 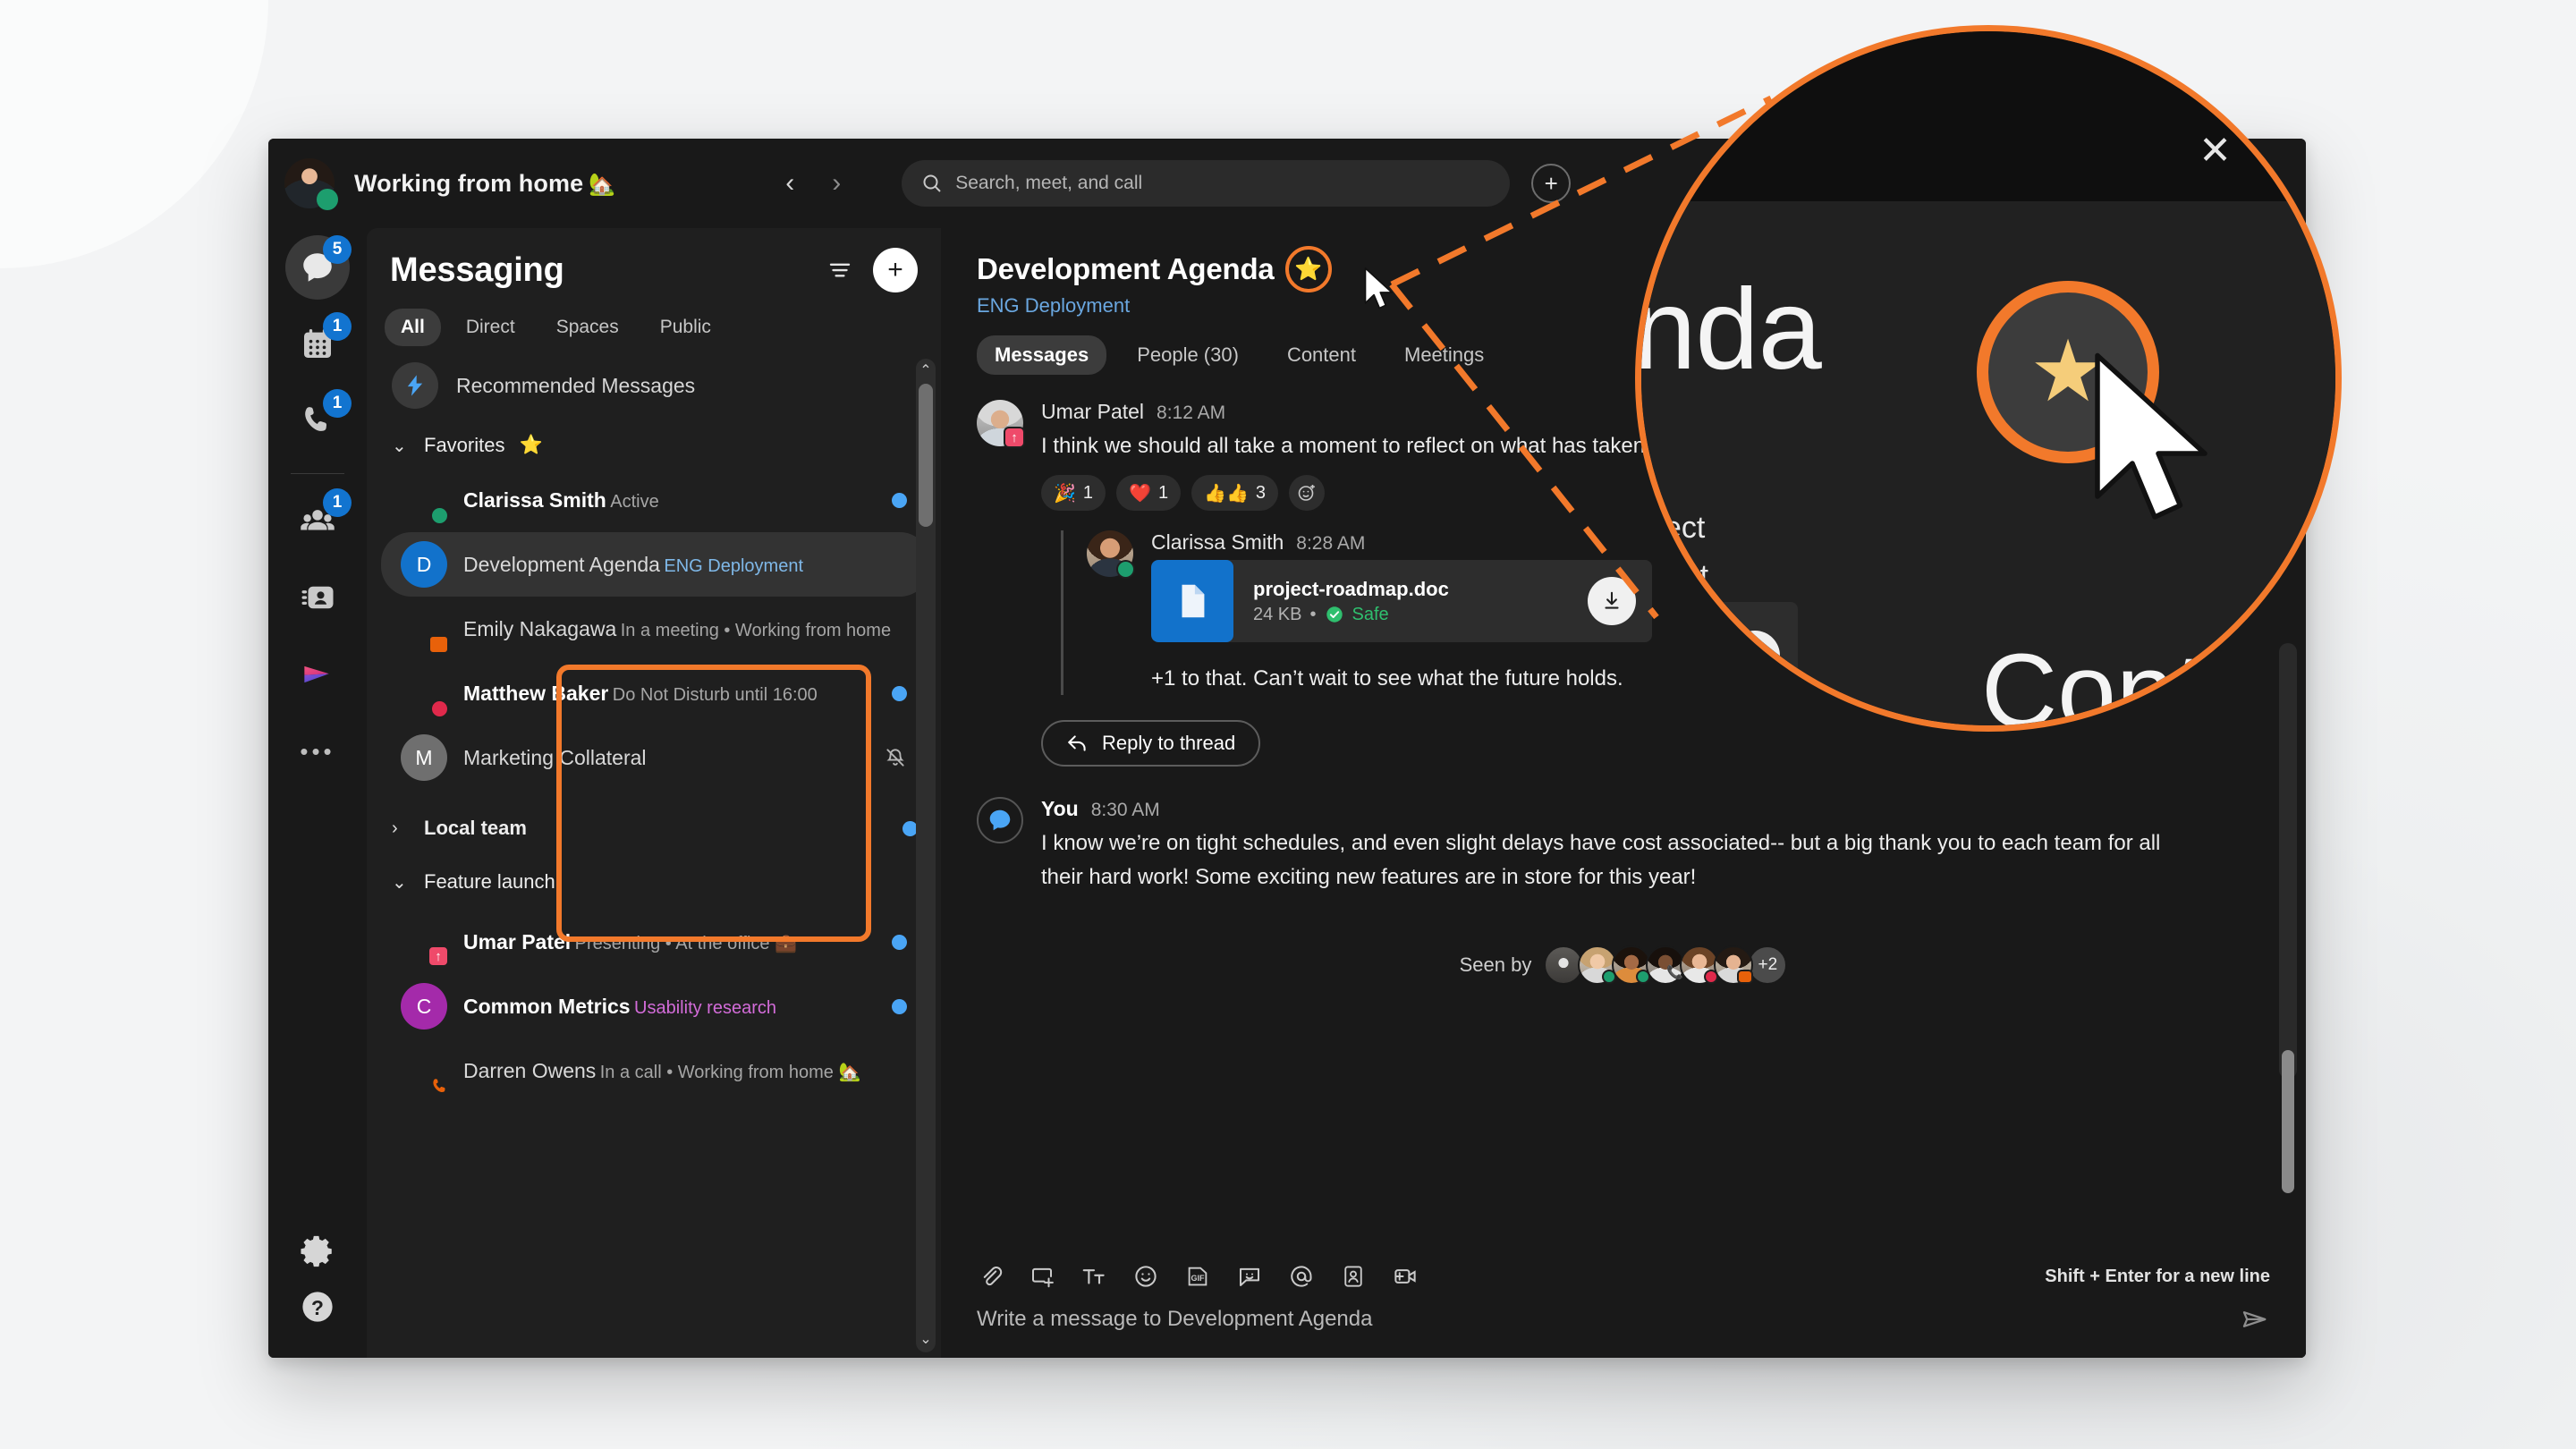 I want to click on forward-button: ›, so click(x=836, y=183).